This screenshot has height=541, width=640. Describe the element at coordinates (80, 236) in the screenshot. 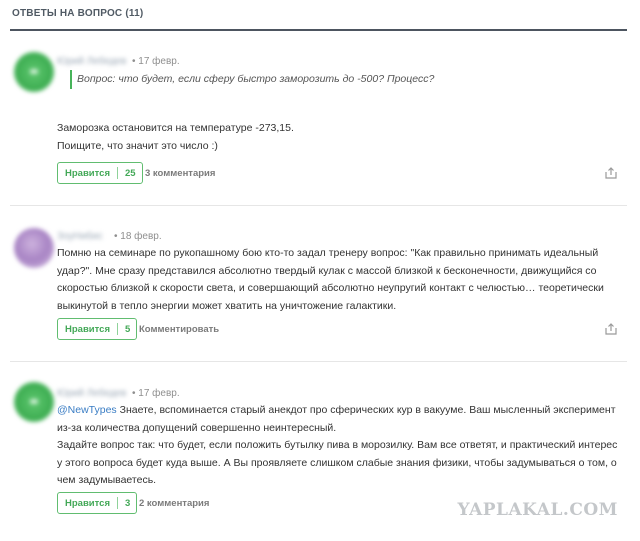

I see `comment-author: ЗоуНибис` at that location.